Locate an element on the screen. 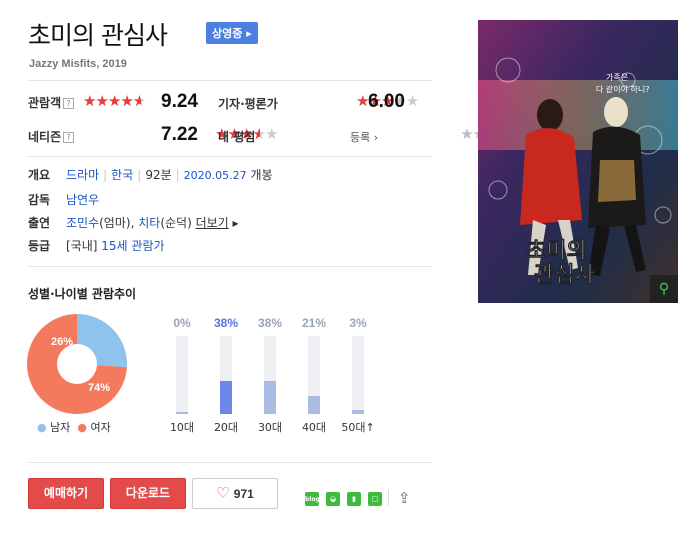 This screenshot has height=537, width=700. status-badge: 상영중 ▸ is located at coordinates (232, 33).